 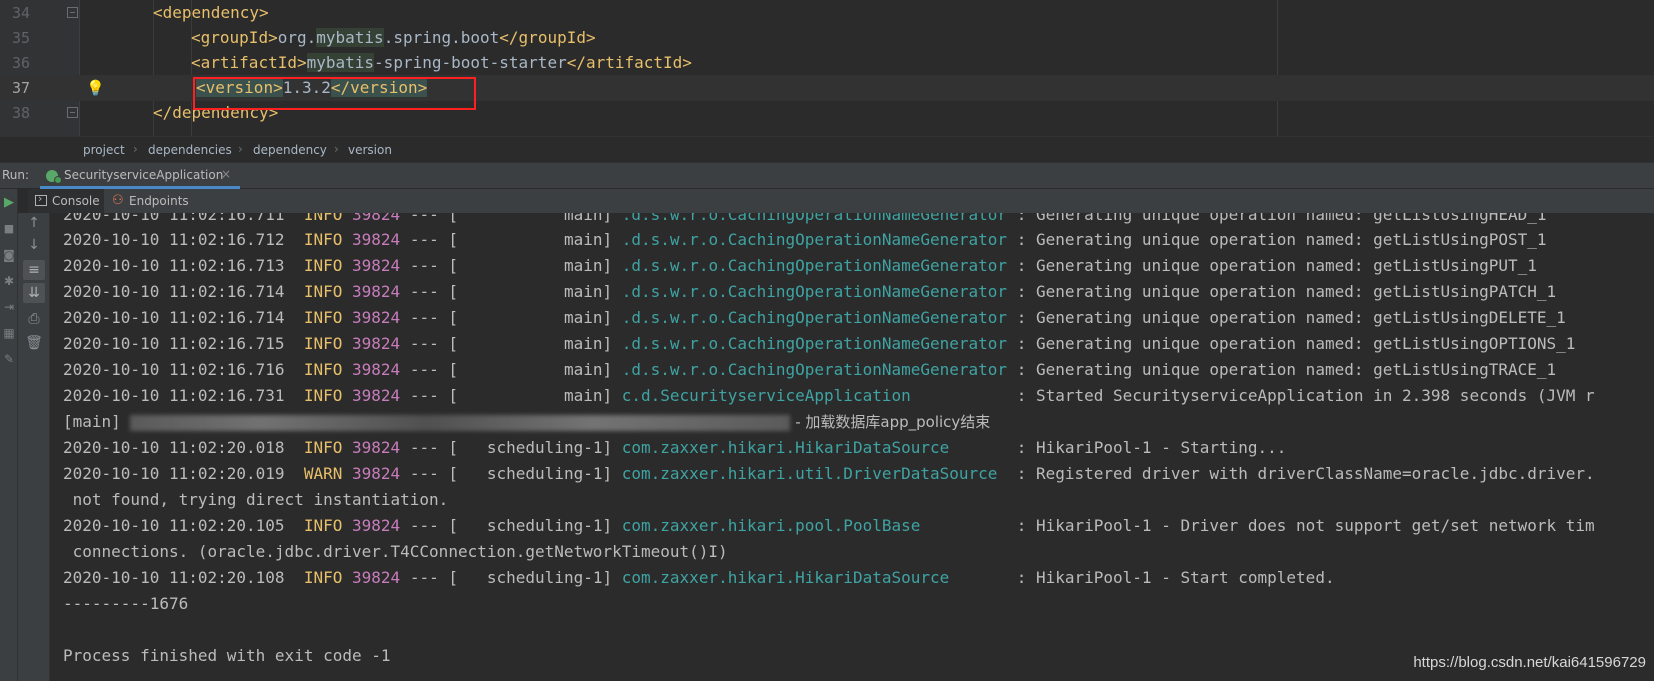 What do you see at coordinates (9, 435) in the screenshot?
I see `run-toolbar: ▶ ■ ◙ ✱ ⇥ ▦ ✎` at bounding box center [9, 435].